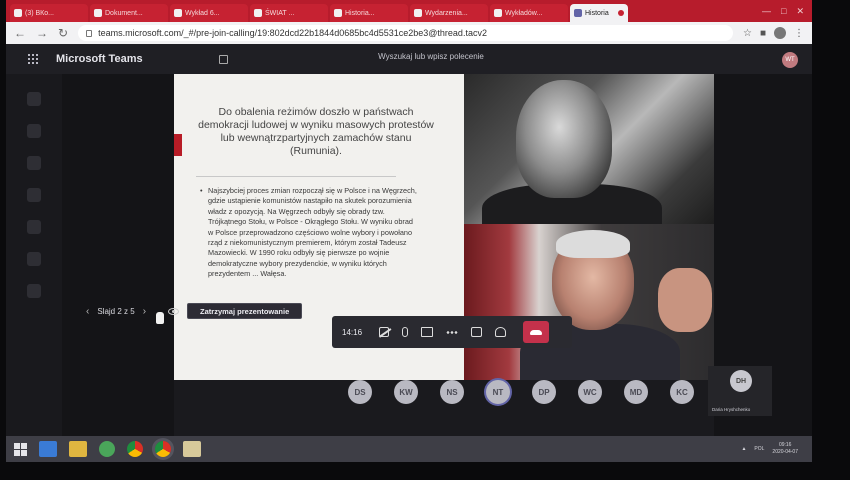 The width and height of the screenshot is (850, 480). What do you see at coordinates (498, 392) in the screenshot?
I see `participant-avatar-speaking: NT` at bounding box center [498, 392].